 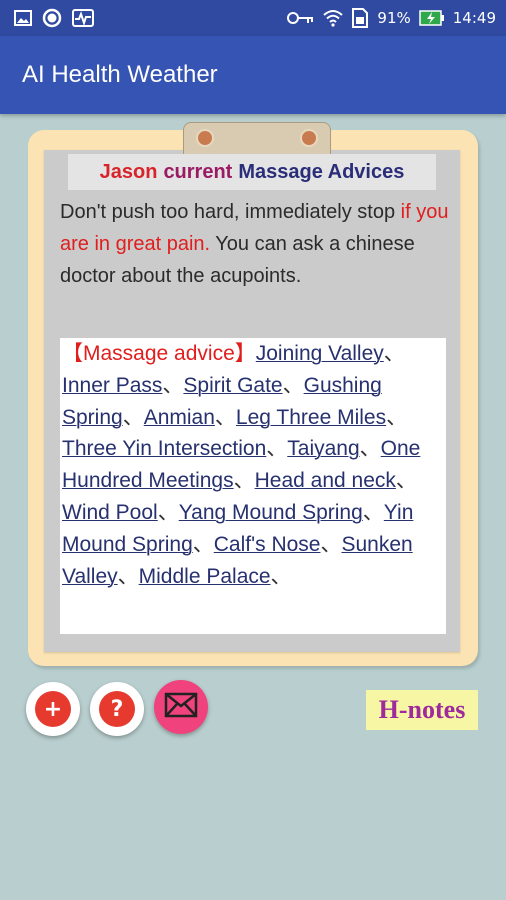 I want to click on envelope-icon, so click(x=181, y=707).